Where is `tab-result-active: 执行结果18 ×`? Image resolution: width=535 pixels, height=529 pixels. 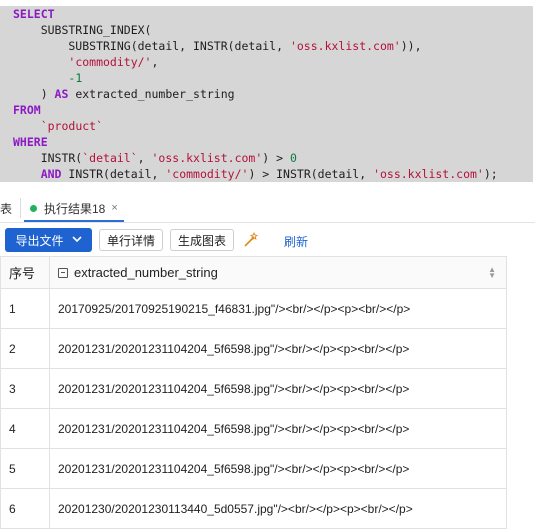
tab-result-active: 执行结果18 × is located at coordinates (74, 209).